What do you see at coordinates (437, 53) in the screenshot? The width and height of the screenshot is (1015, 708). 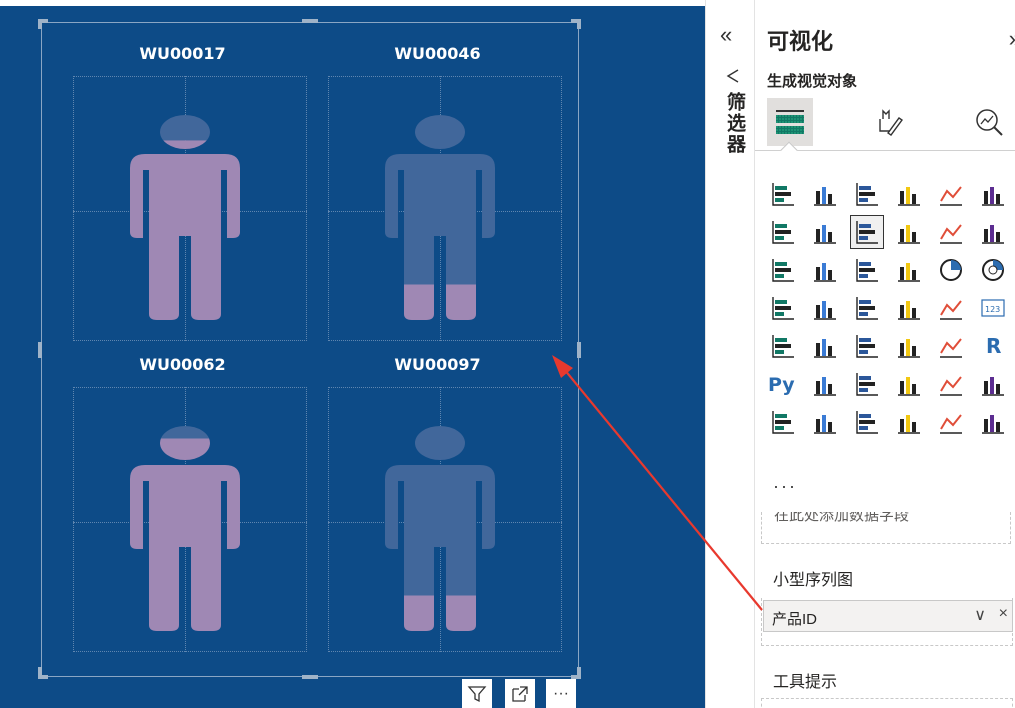 I see `small-multiple-title: WU00046` at bounding box center [437, 53].